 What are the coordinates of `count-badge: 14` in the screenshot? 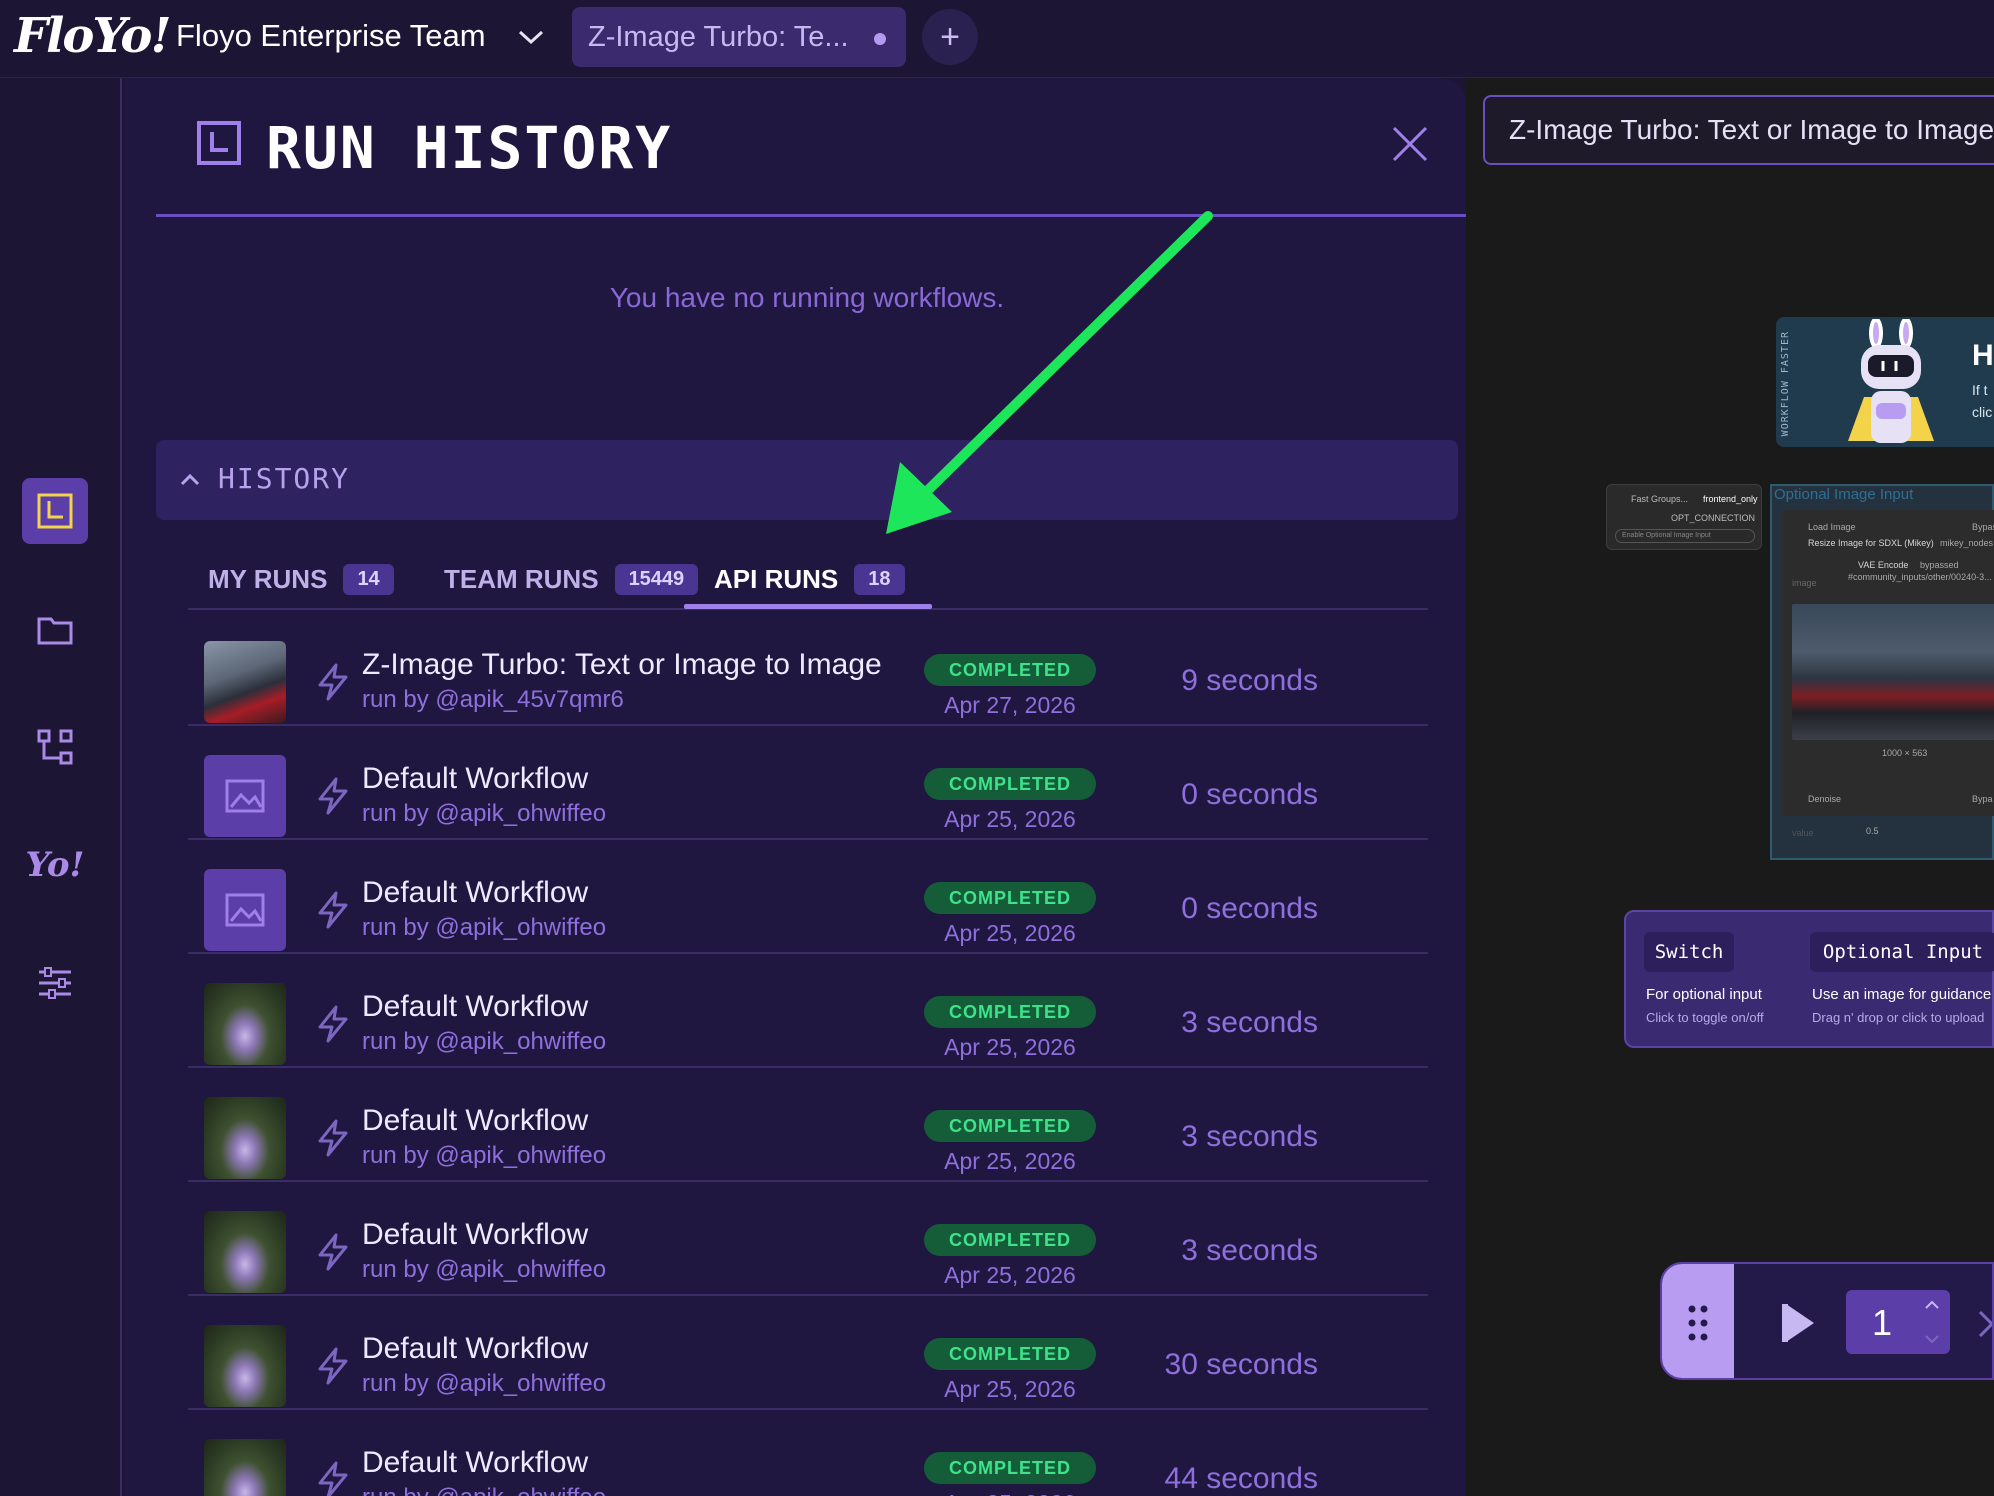 It's located at (368, 579).